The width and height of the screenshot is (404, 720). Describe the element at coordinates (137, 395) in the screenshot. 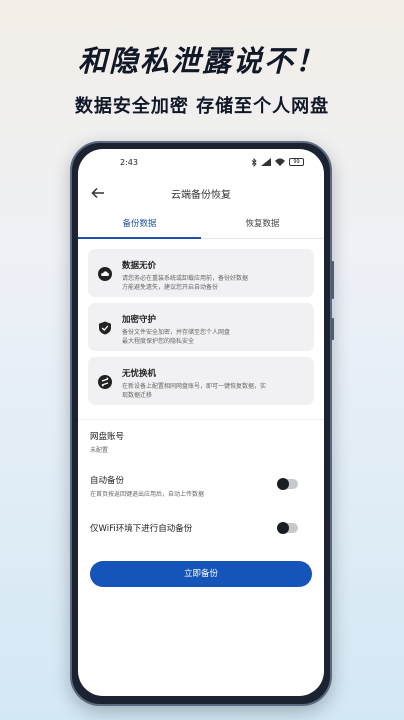

I see `info-card-desc: 现数据迁移` at that location.